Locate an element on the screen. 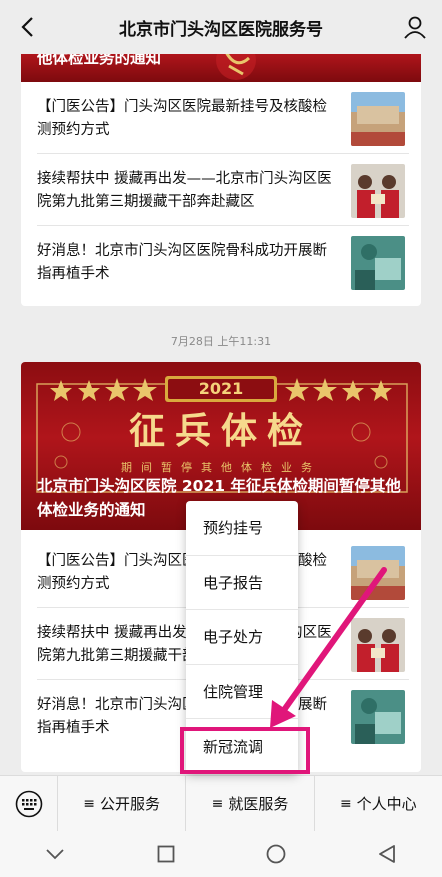 This screenshot has width=442, height=877. menu-label: 就医服务 is located at coordinates (258, 804).